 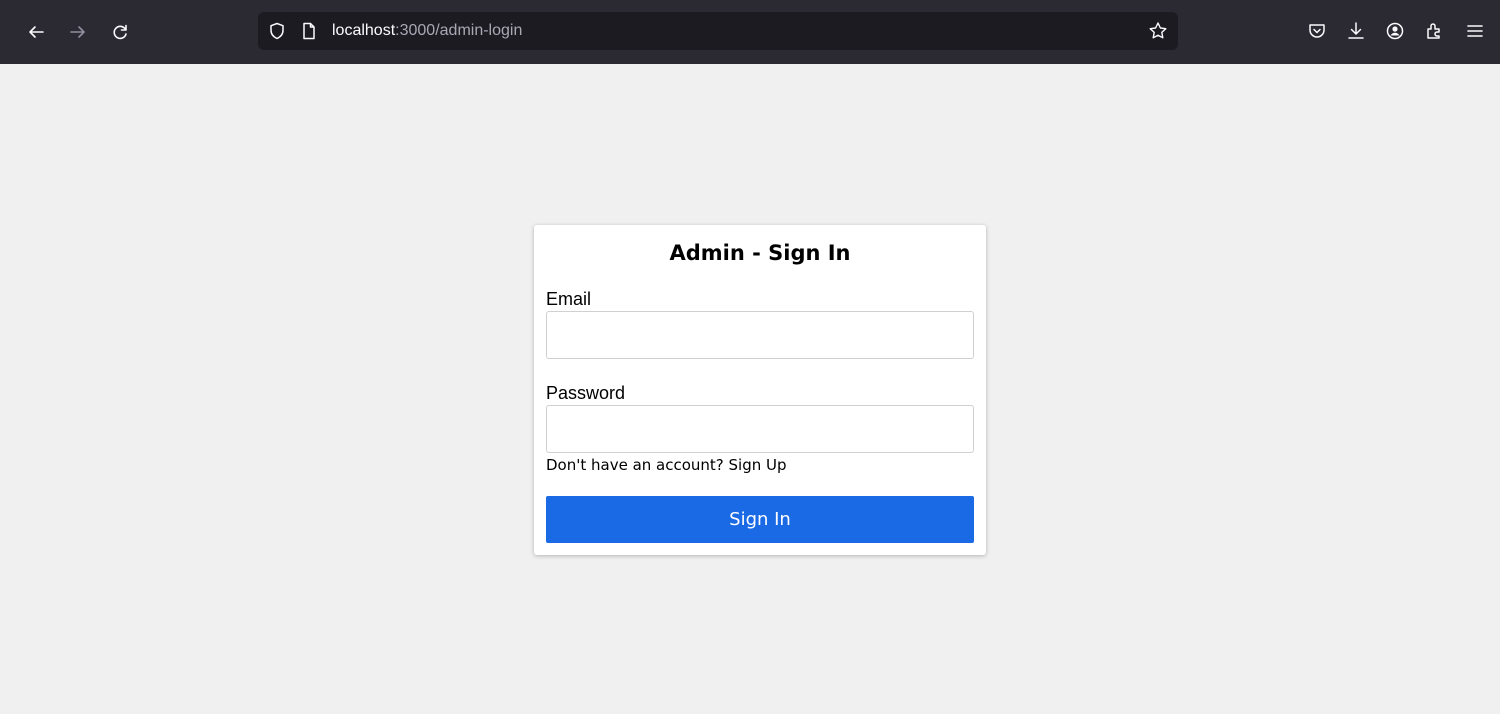 What do you see at coordinates (760, 253) in the screenshot?
I see `page-title: Admin - Sign In` at bounding box center [760, 253].